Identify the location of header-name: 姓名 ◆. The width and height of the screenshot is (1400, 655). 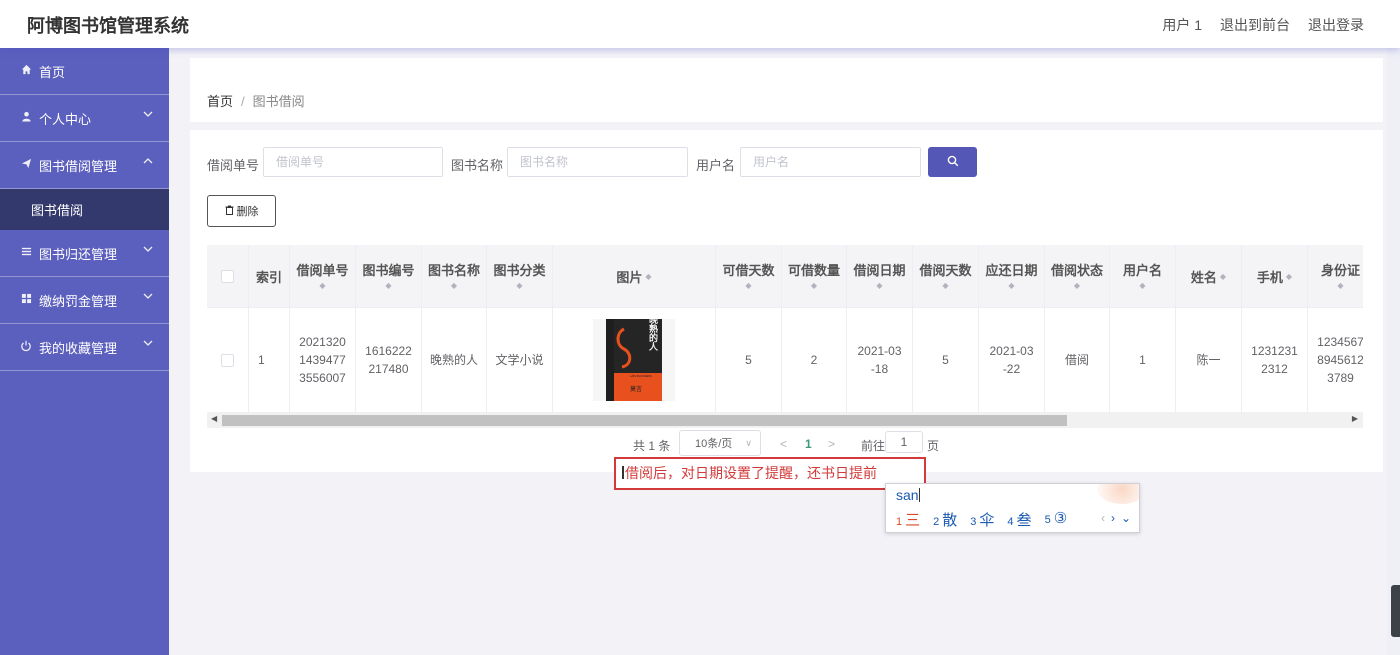
(1209, 276).